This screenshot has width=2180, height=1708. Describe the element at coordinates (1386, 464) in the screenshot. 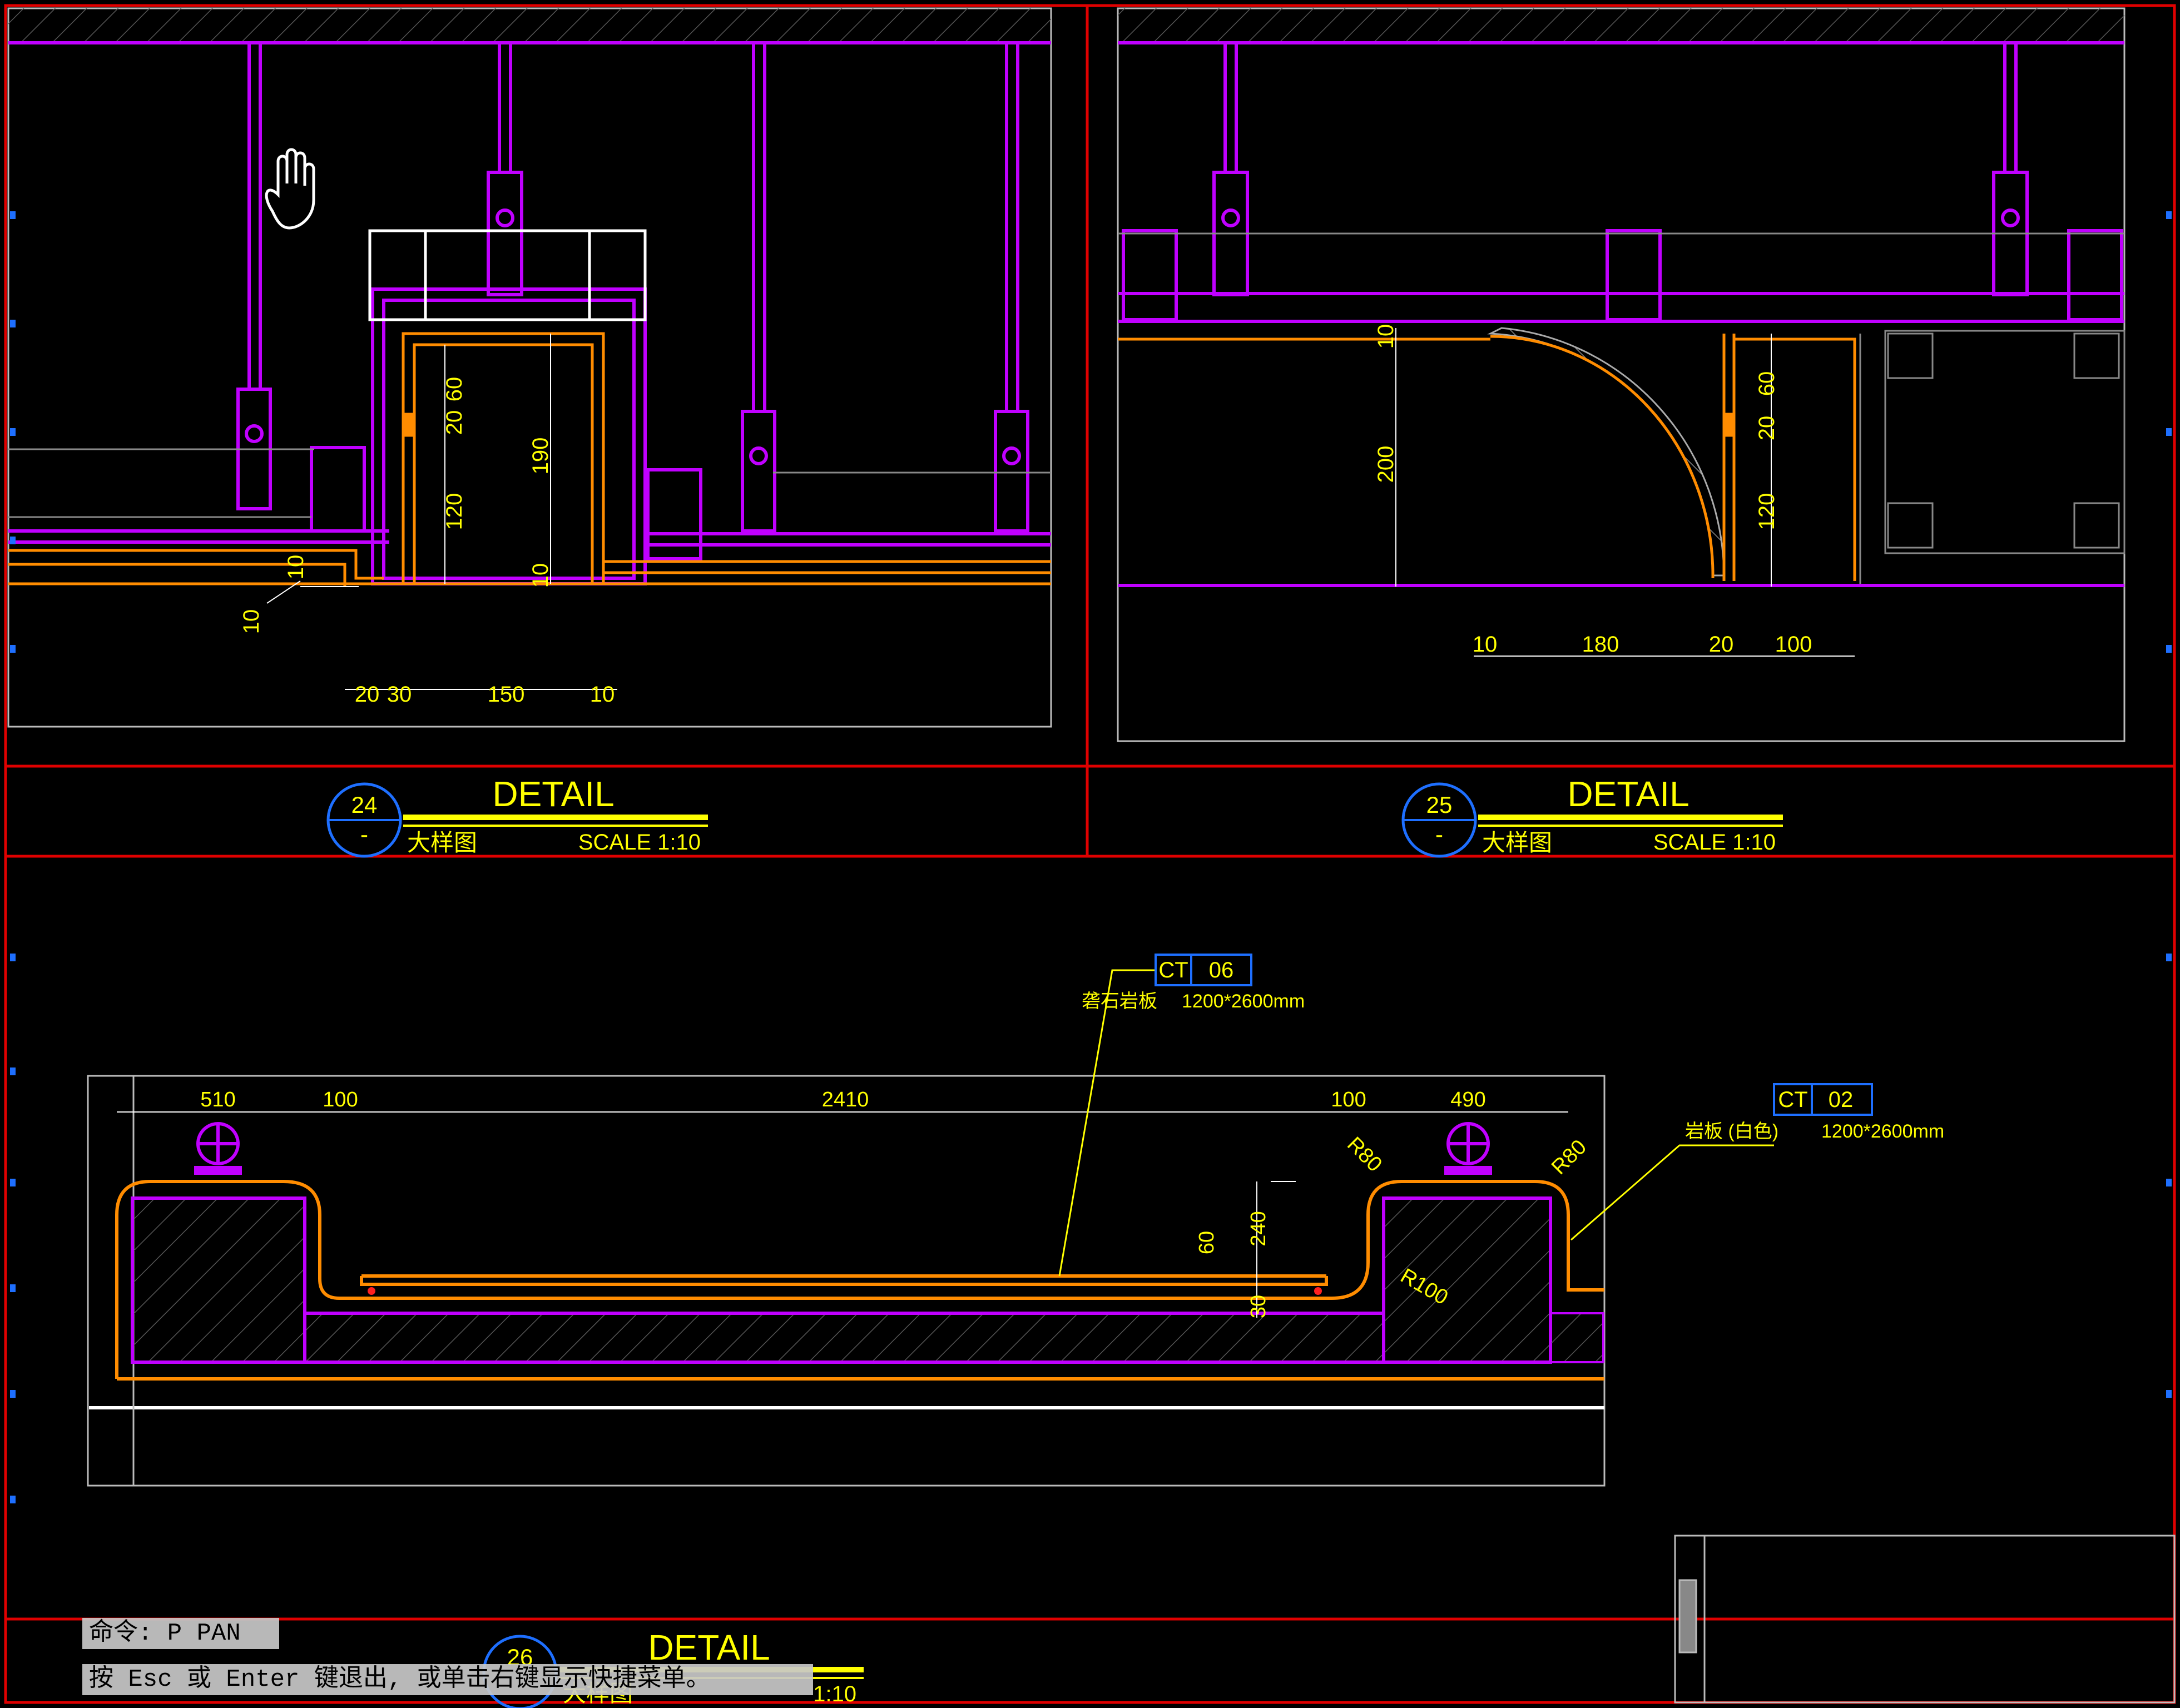

I see `dim-v200: 200` at that location.